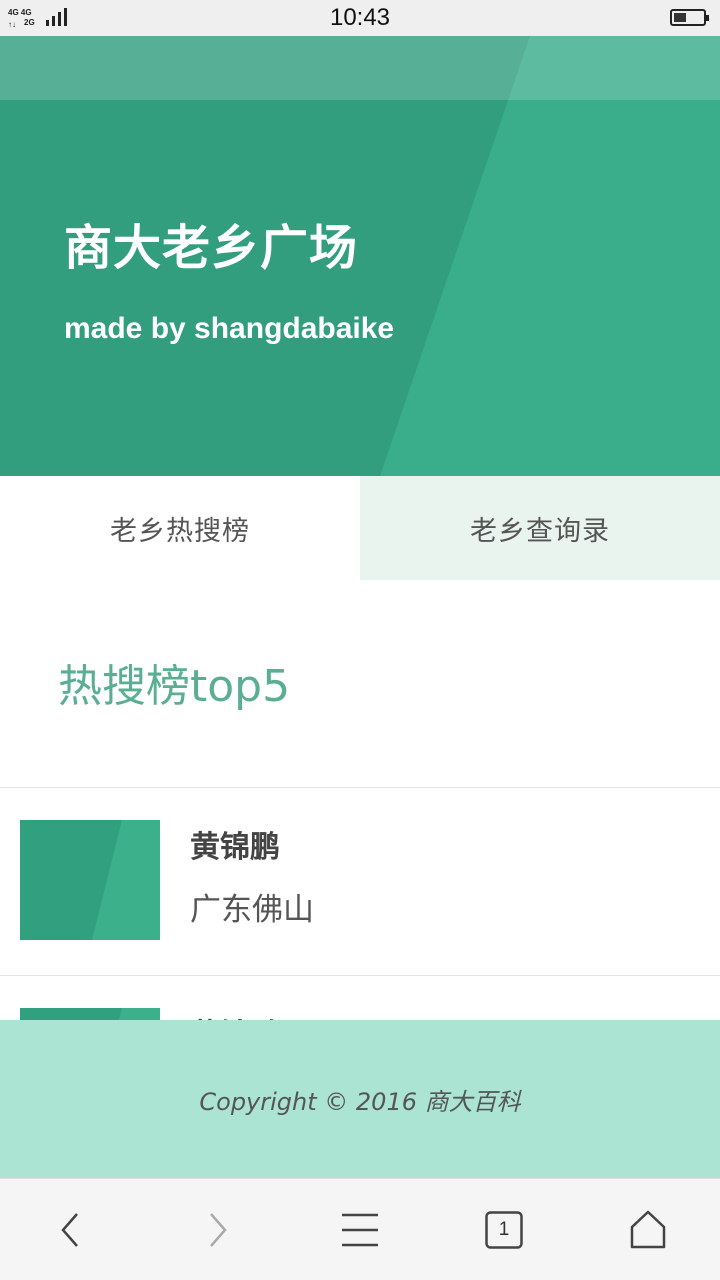 This screenshot has width=720, height=1280. Describe the element at coordinates (360, 882) in the screenshot. I see `list-item: 黄锦鹏 广东佛山` at that location.